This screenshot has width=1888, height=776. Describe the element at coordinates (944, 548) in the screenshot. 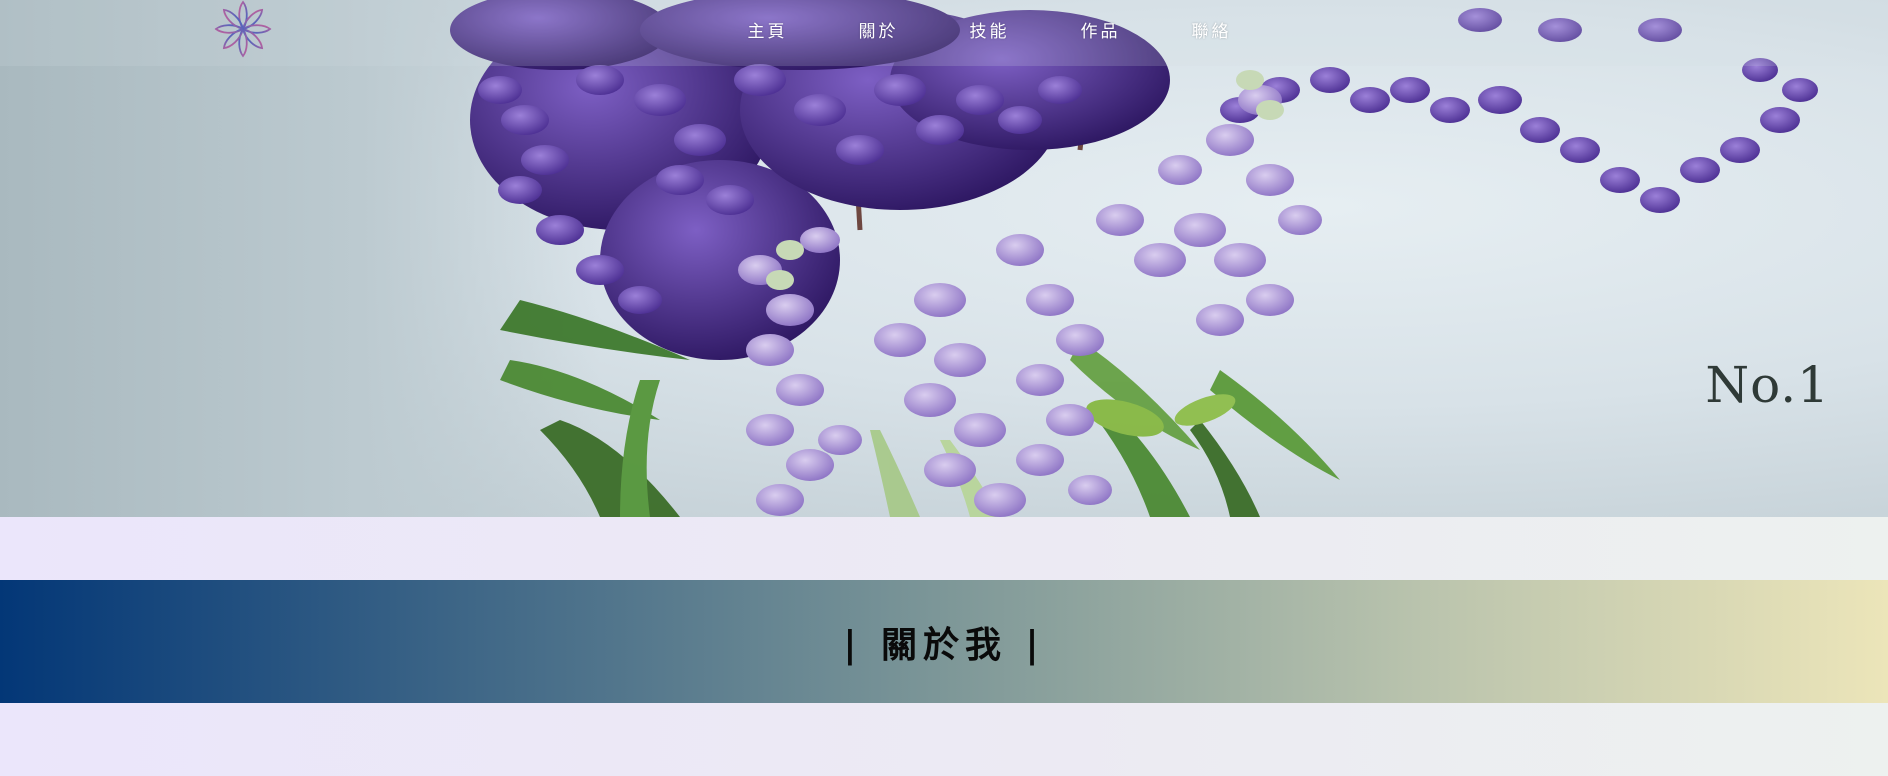

I see `section-spacer-top` at that location.